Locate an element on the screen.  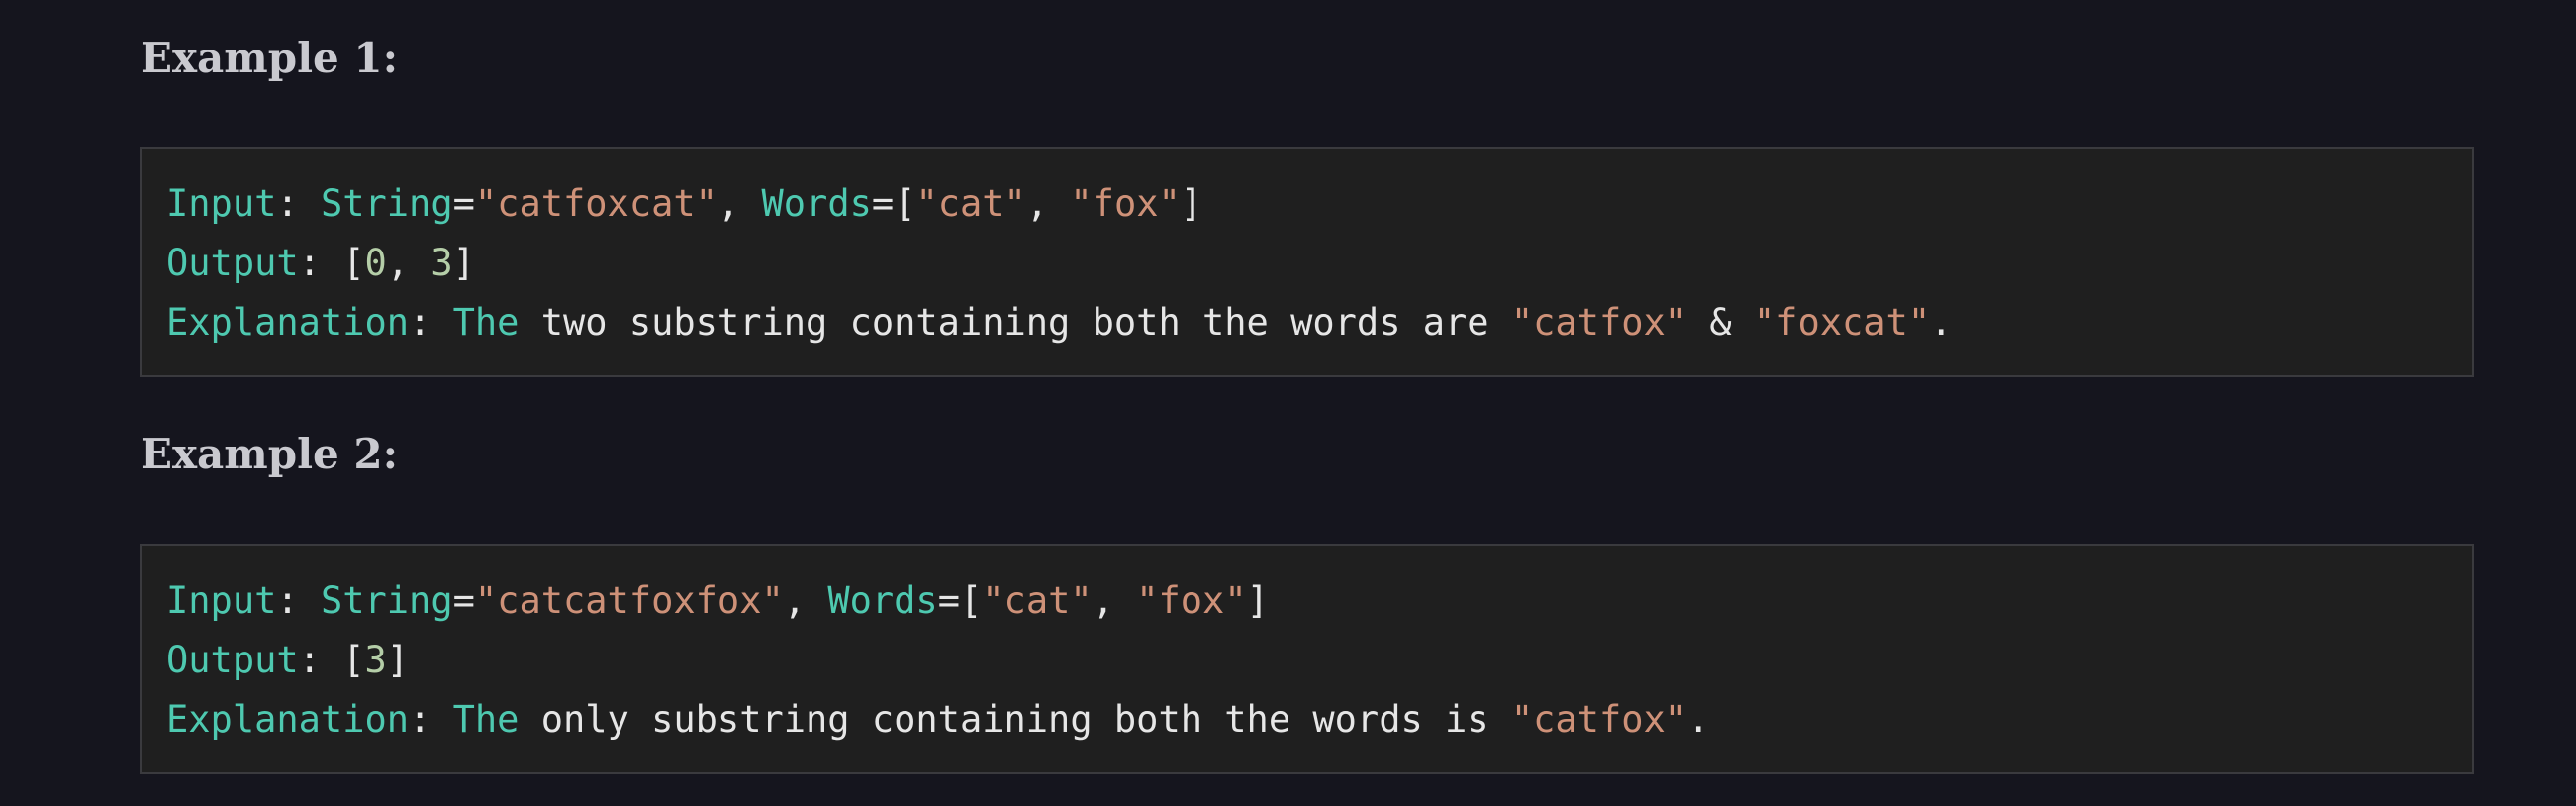
output-value: 0 is located at coordinates (375, 263).